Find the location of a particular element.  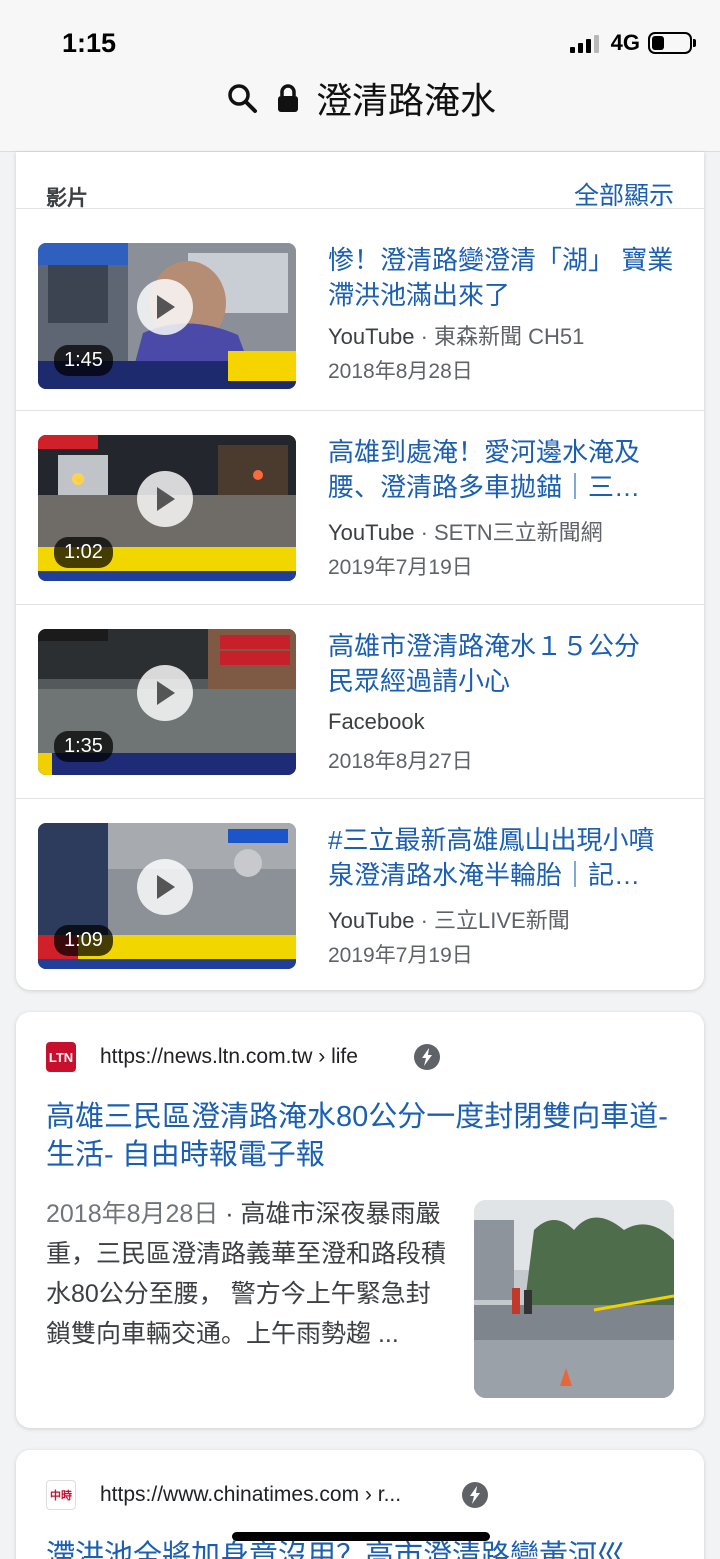

video-source: YouTube · SETN三立新聞網 is located at coordinates (465, 532).